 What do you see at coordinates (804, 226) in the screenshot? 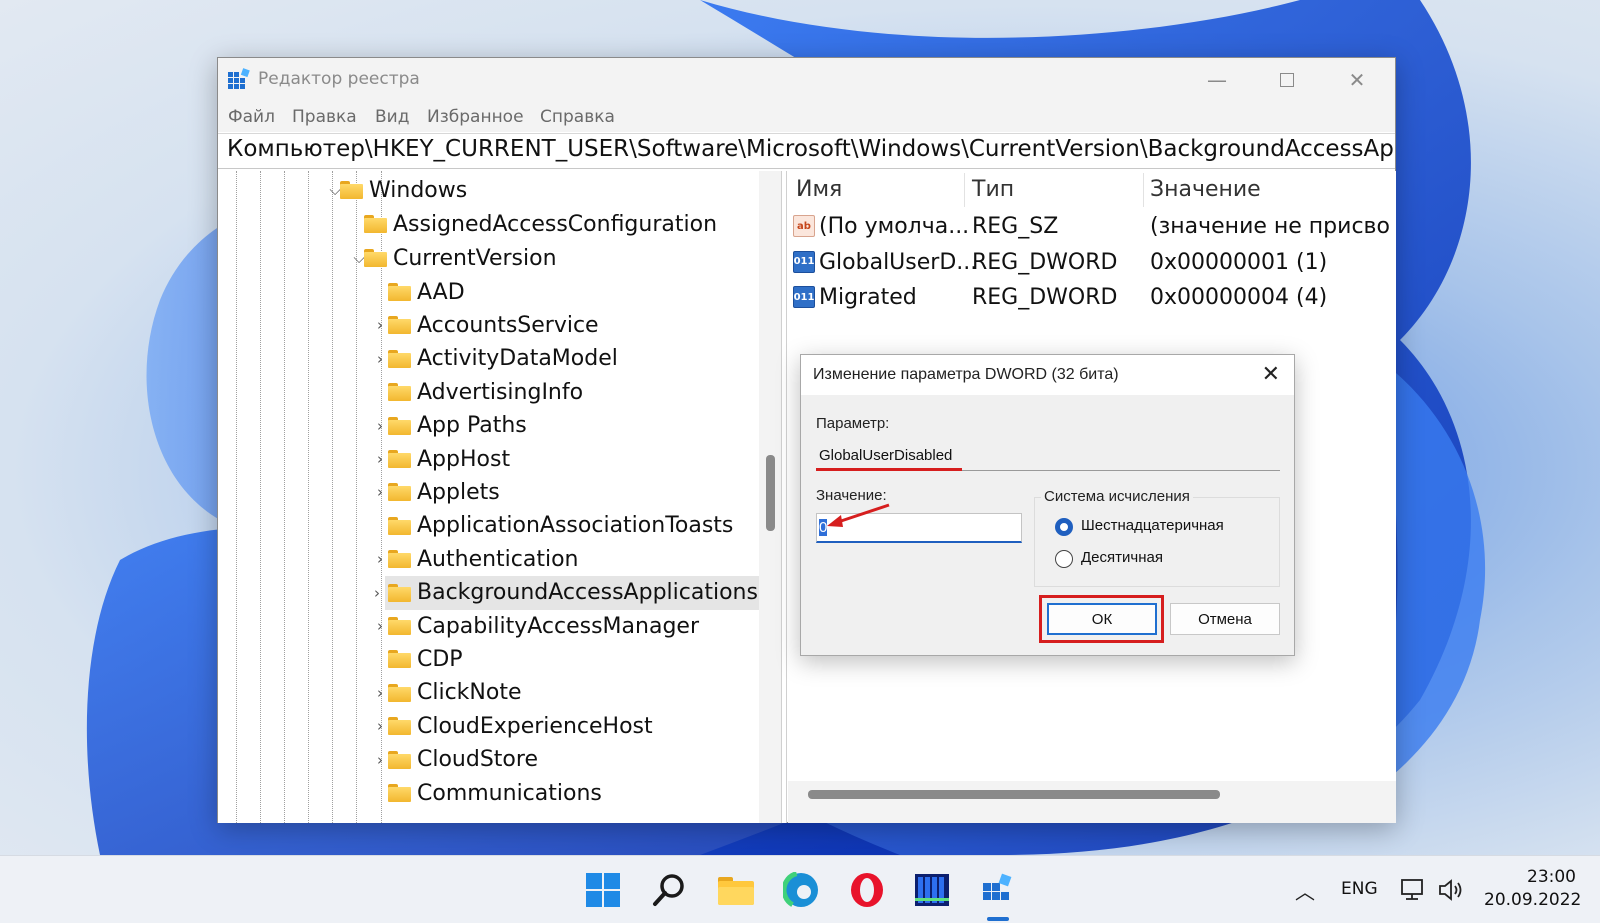
I see `string-value-icon: ab` at bounding box center [804, 226].